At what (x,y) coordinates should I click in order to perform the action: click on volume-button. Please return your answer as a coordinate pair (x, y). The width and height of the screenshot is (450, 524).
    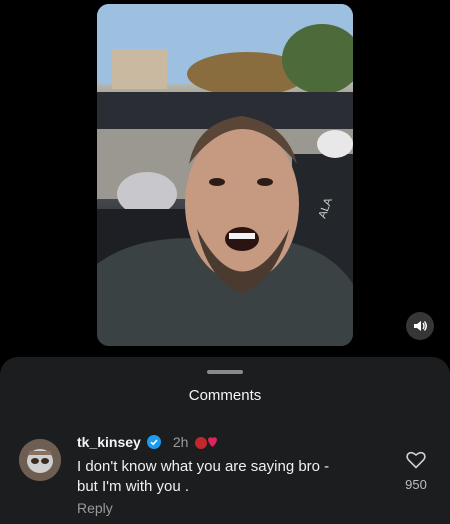
    Looking at the image, I should click on (420, 326).